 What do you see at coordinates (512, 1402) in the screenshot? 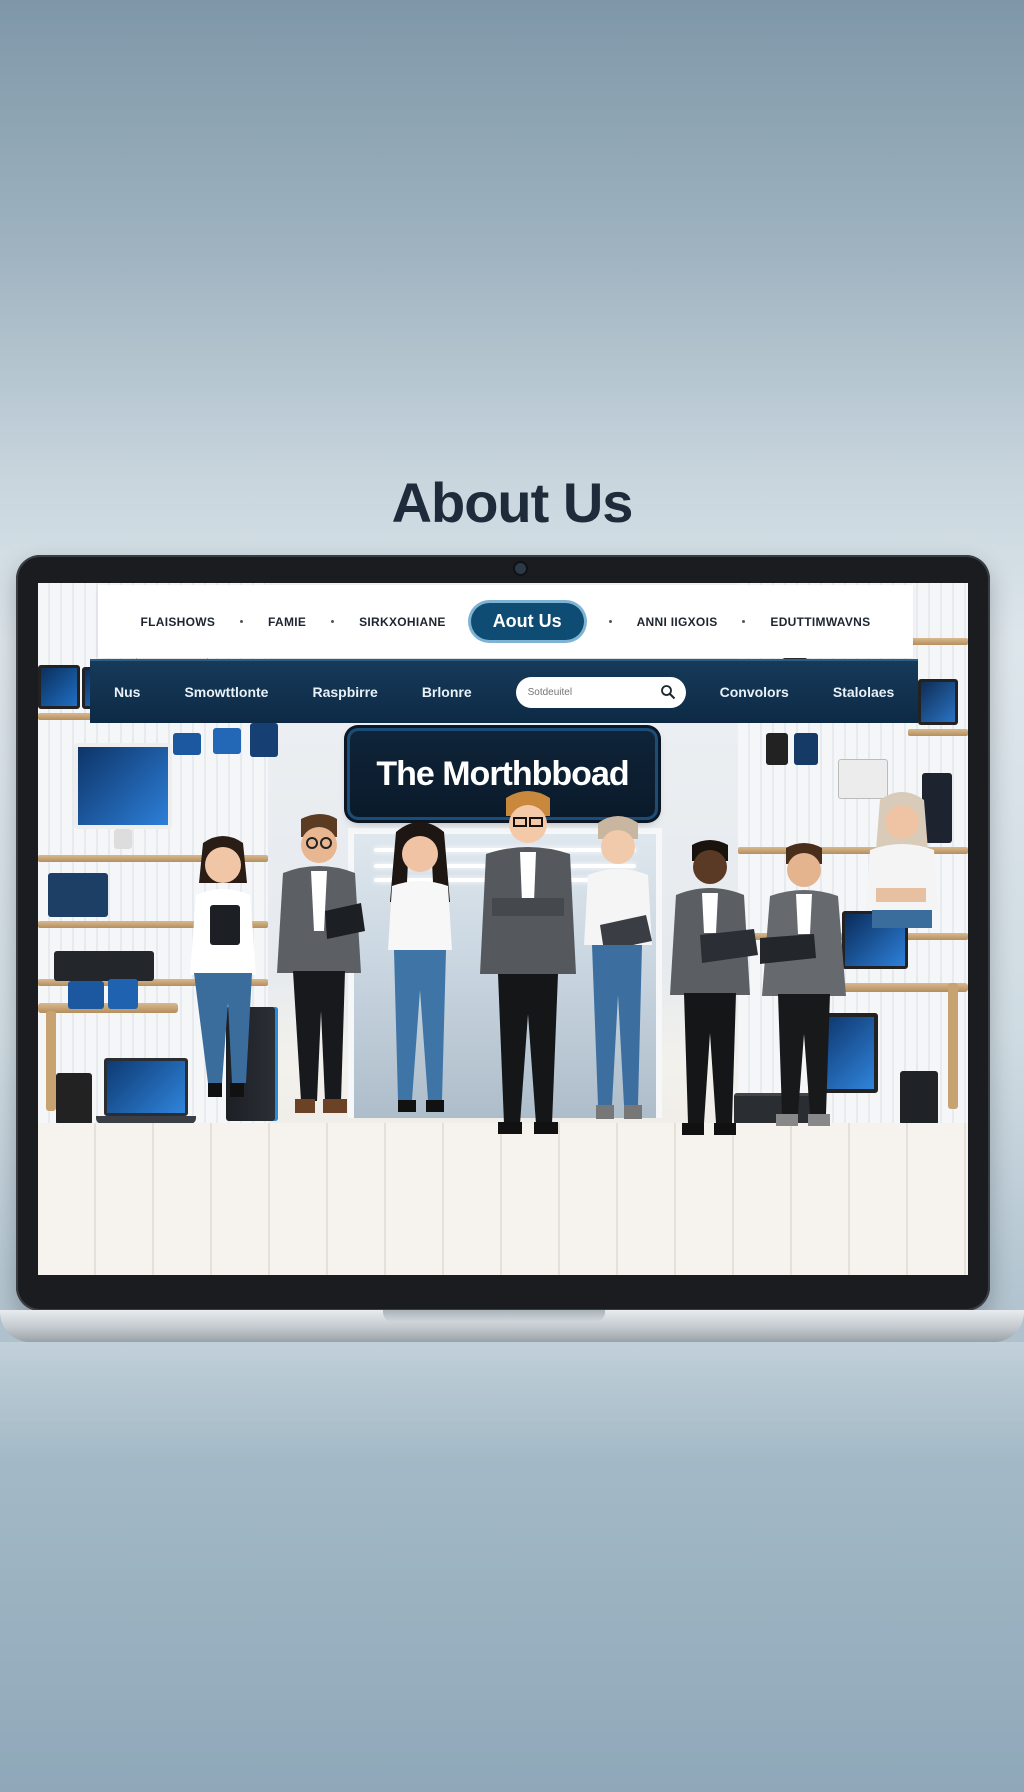
I see `surface-reflection` at bounding box center [512, 1402].